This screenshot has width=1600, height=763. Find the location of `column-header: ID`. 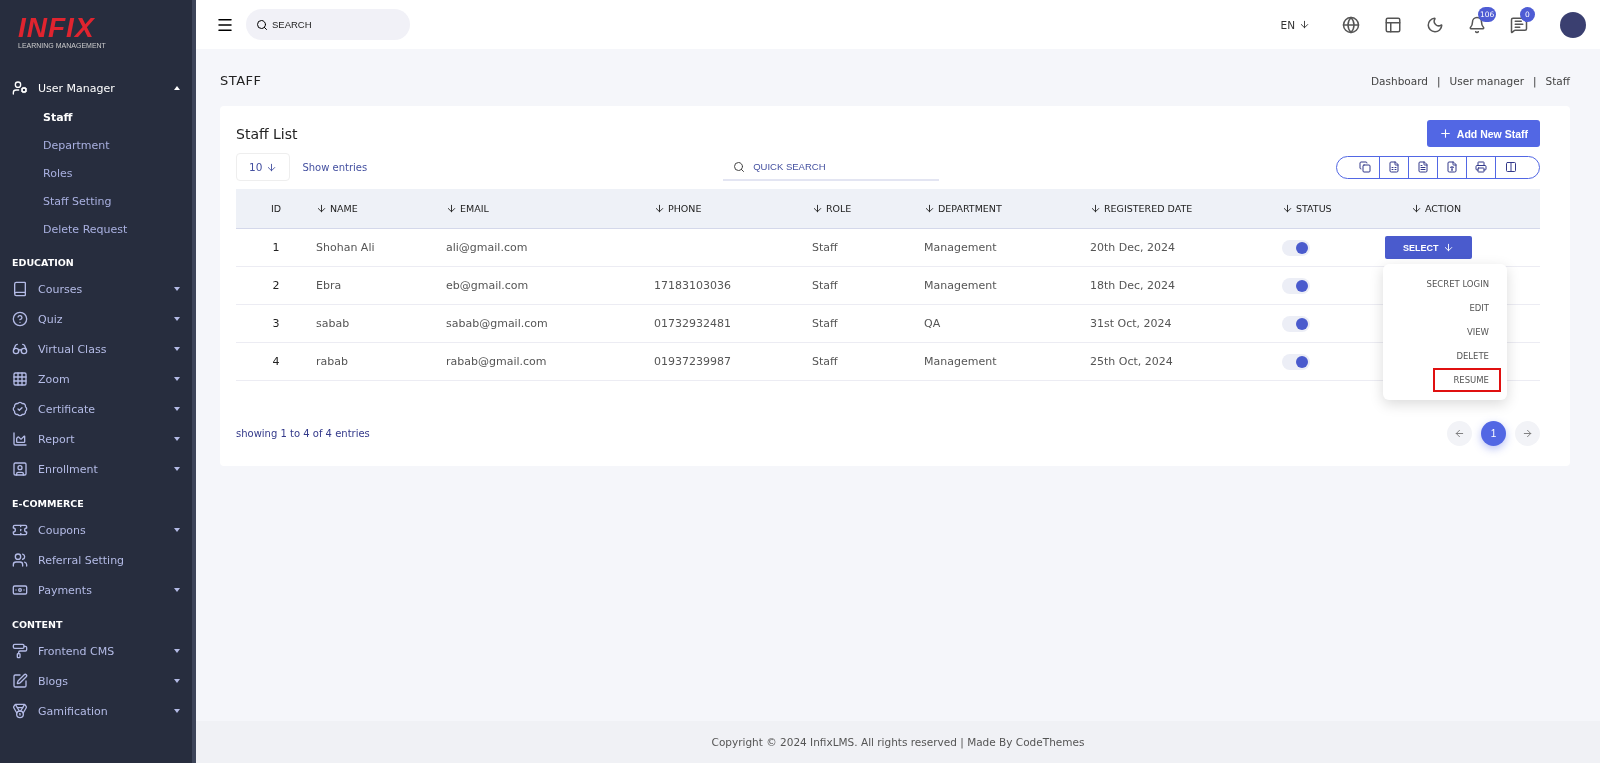

column-header: ID is located at coordinates (276, 208).